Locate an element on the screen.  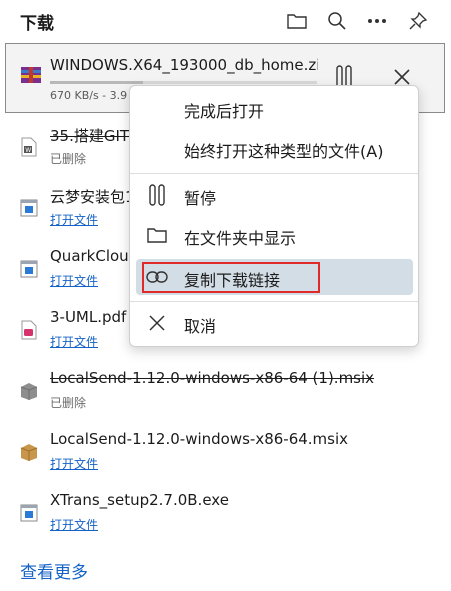
more-icon is located at coordinates (377, 21).